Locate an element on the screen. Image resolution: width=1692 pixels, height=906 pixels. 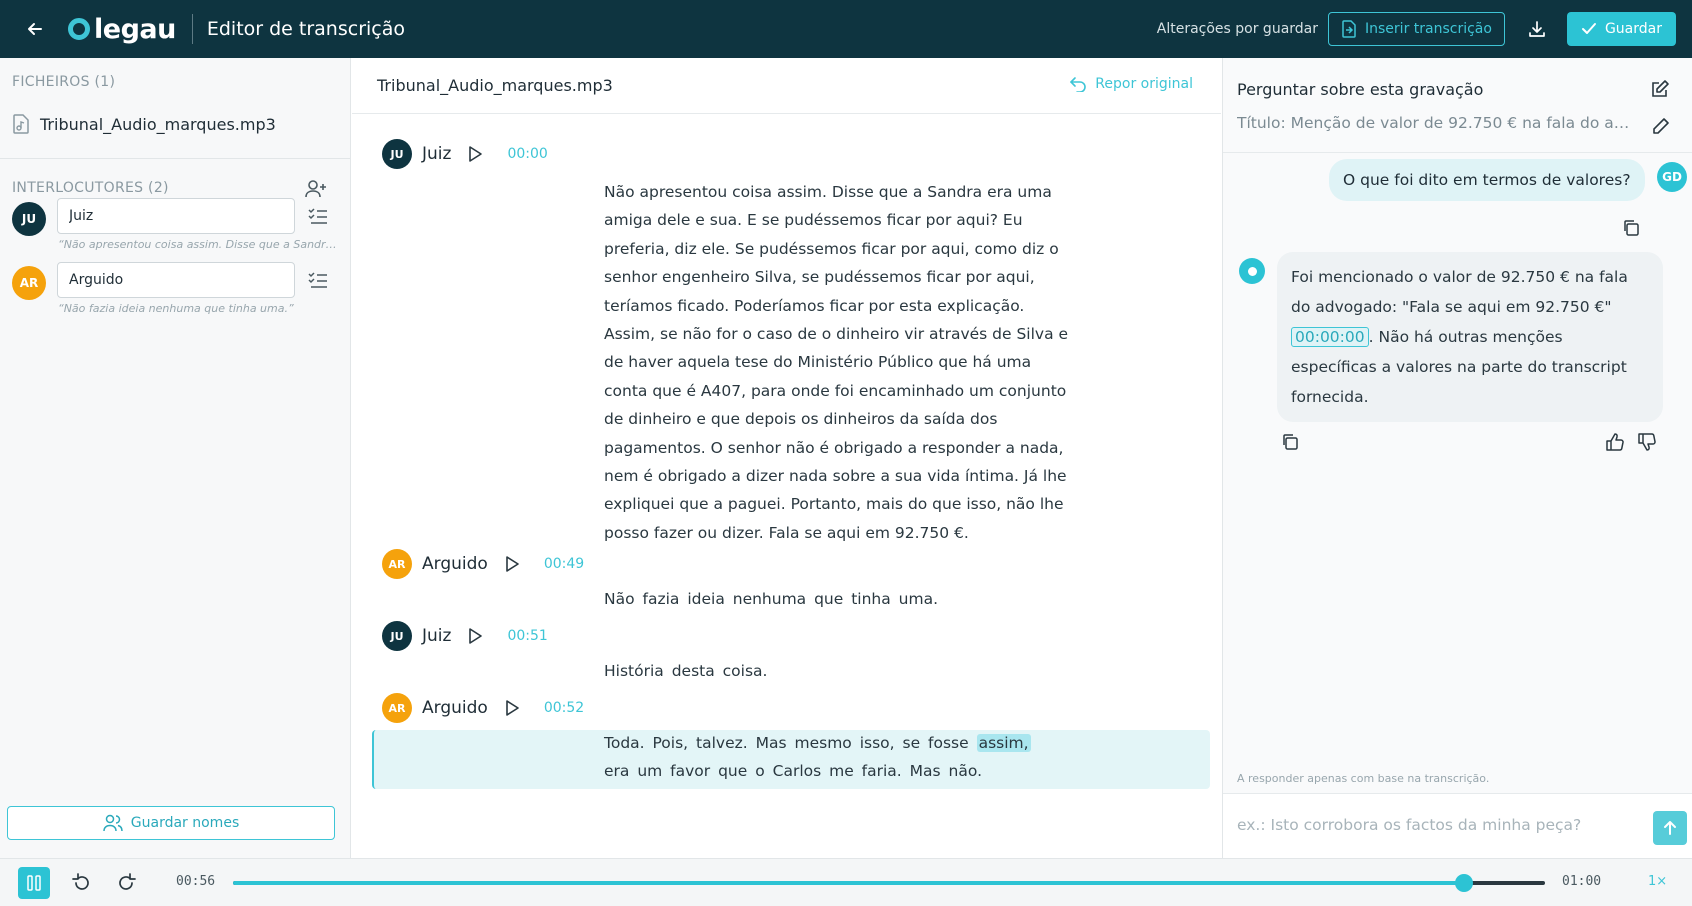
chat-input is located at coordinates (1427, 825).